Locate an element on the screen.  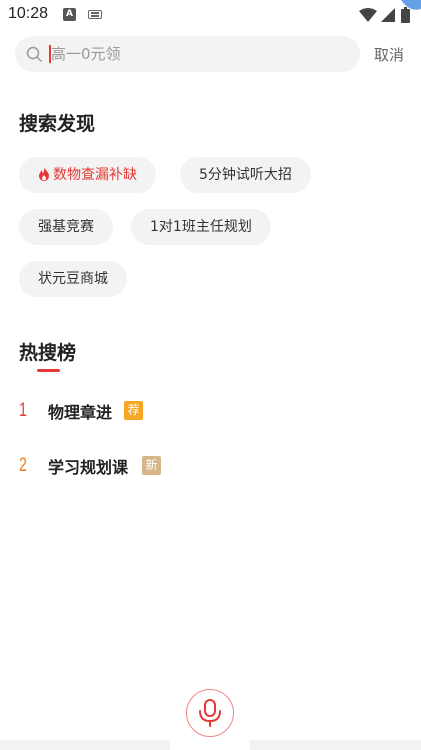
voice-search-button is located at coordinates (210, 713).